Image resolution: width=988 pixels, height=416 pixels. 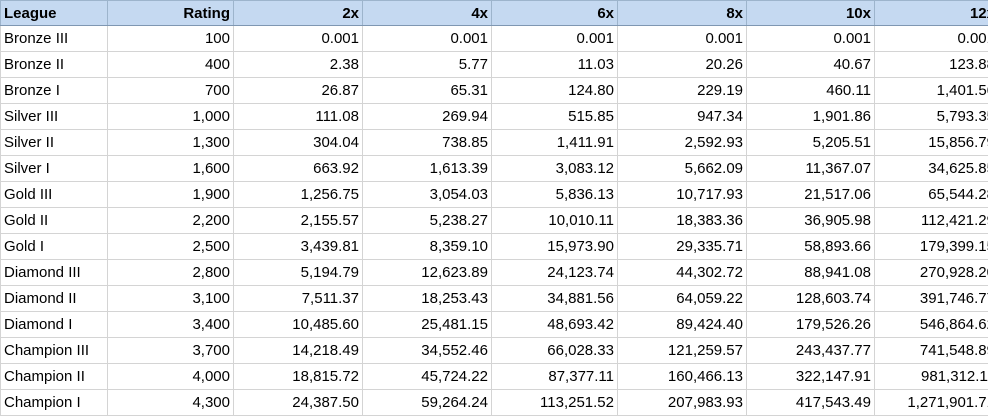 What do you see at coordinates (555, 39) in the screenshot?
I see `cell-6x: 0.001` at bounding box center [555, 39].